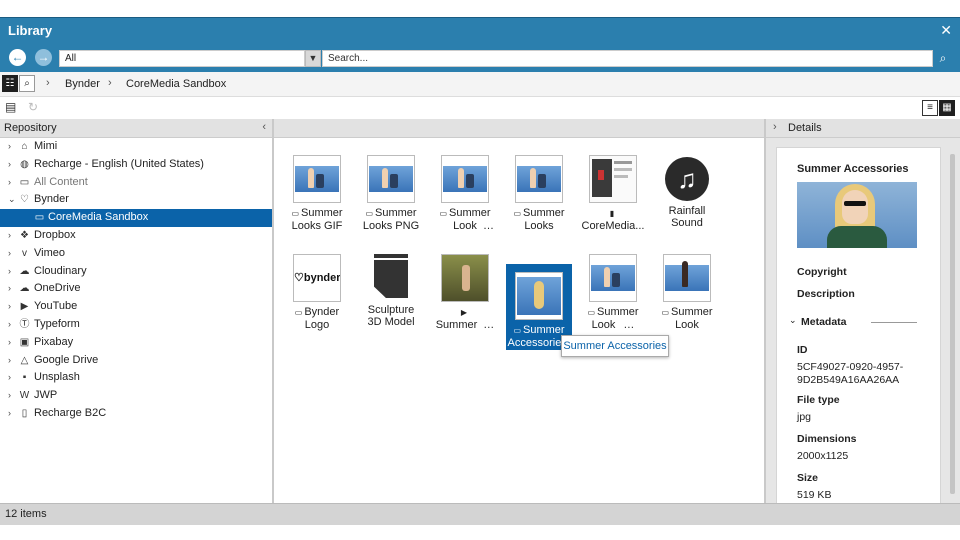 This screenshot has width=960, height=540. What do you see at coordinates (317, 289) in the screenshot?
I see `item-bynder-logo: ♡bynder ▭ Bynder Logo` at bounding box center [317, 289].